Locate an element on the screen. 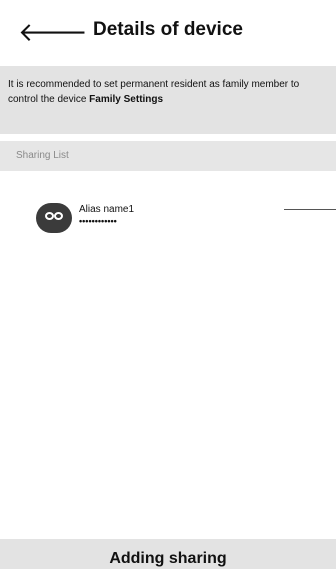  header: 🡐 Details of device is located at coordinates (168, 33).